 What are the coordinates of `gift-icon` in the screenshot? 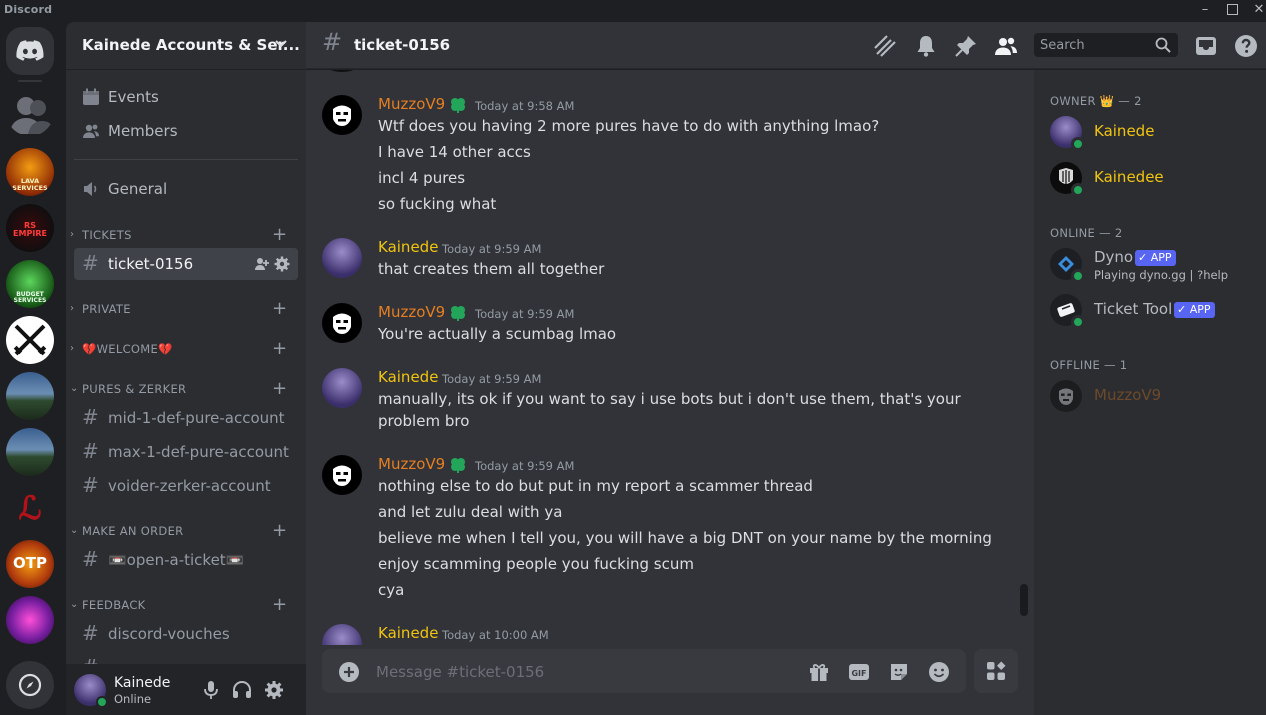 It's located at (819, 672).